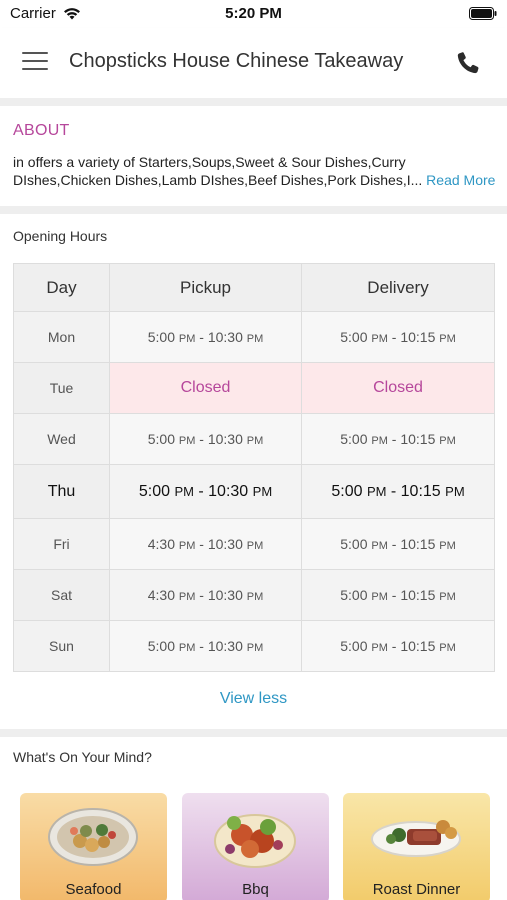  What do you see at coordinates (416, 889) in the screenshot?
I see `category-label: Roast Dinner` at bounding box center [416, 889].